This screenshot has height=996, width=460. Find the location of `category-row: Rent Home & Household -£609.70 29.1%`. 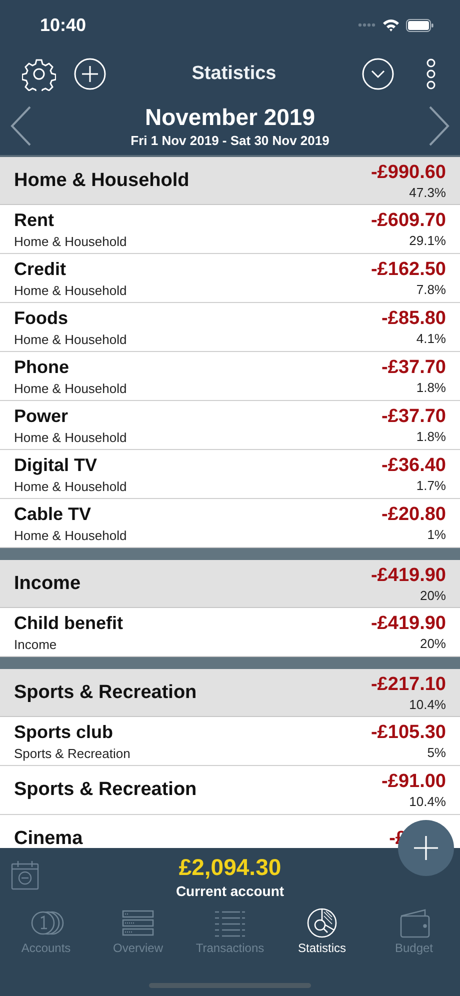

category-row: Rent Home & Household -£609.70 29.1% is located at coordinates (230, 229).